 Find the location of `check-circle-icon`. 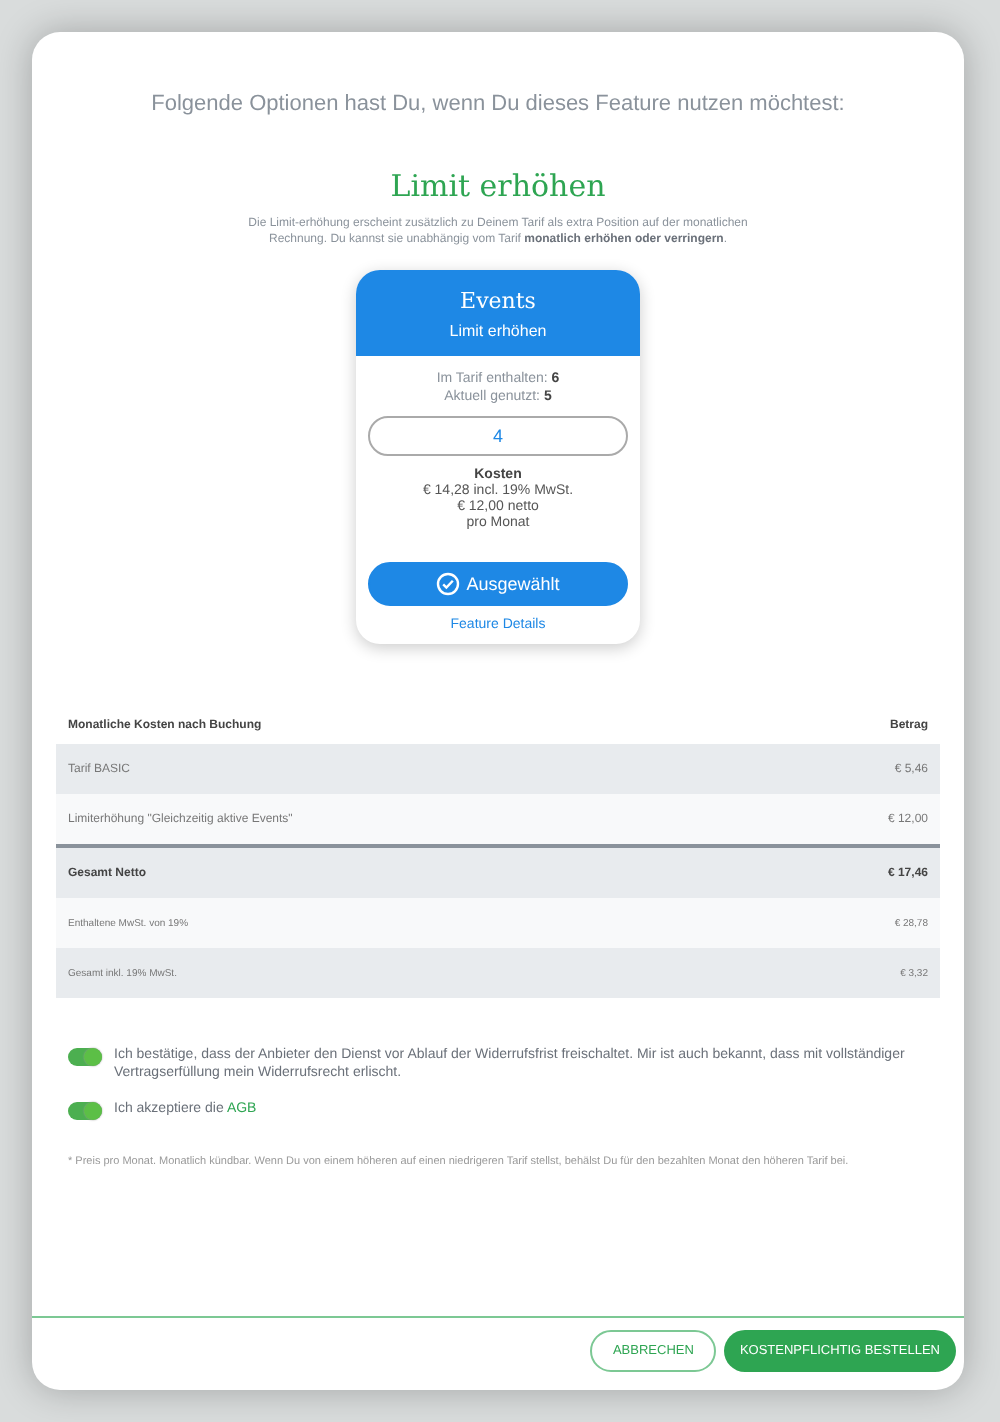

check-circle-icon is located at coordinates (448, 584).